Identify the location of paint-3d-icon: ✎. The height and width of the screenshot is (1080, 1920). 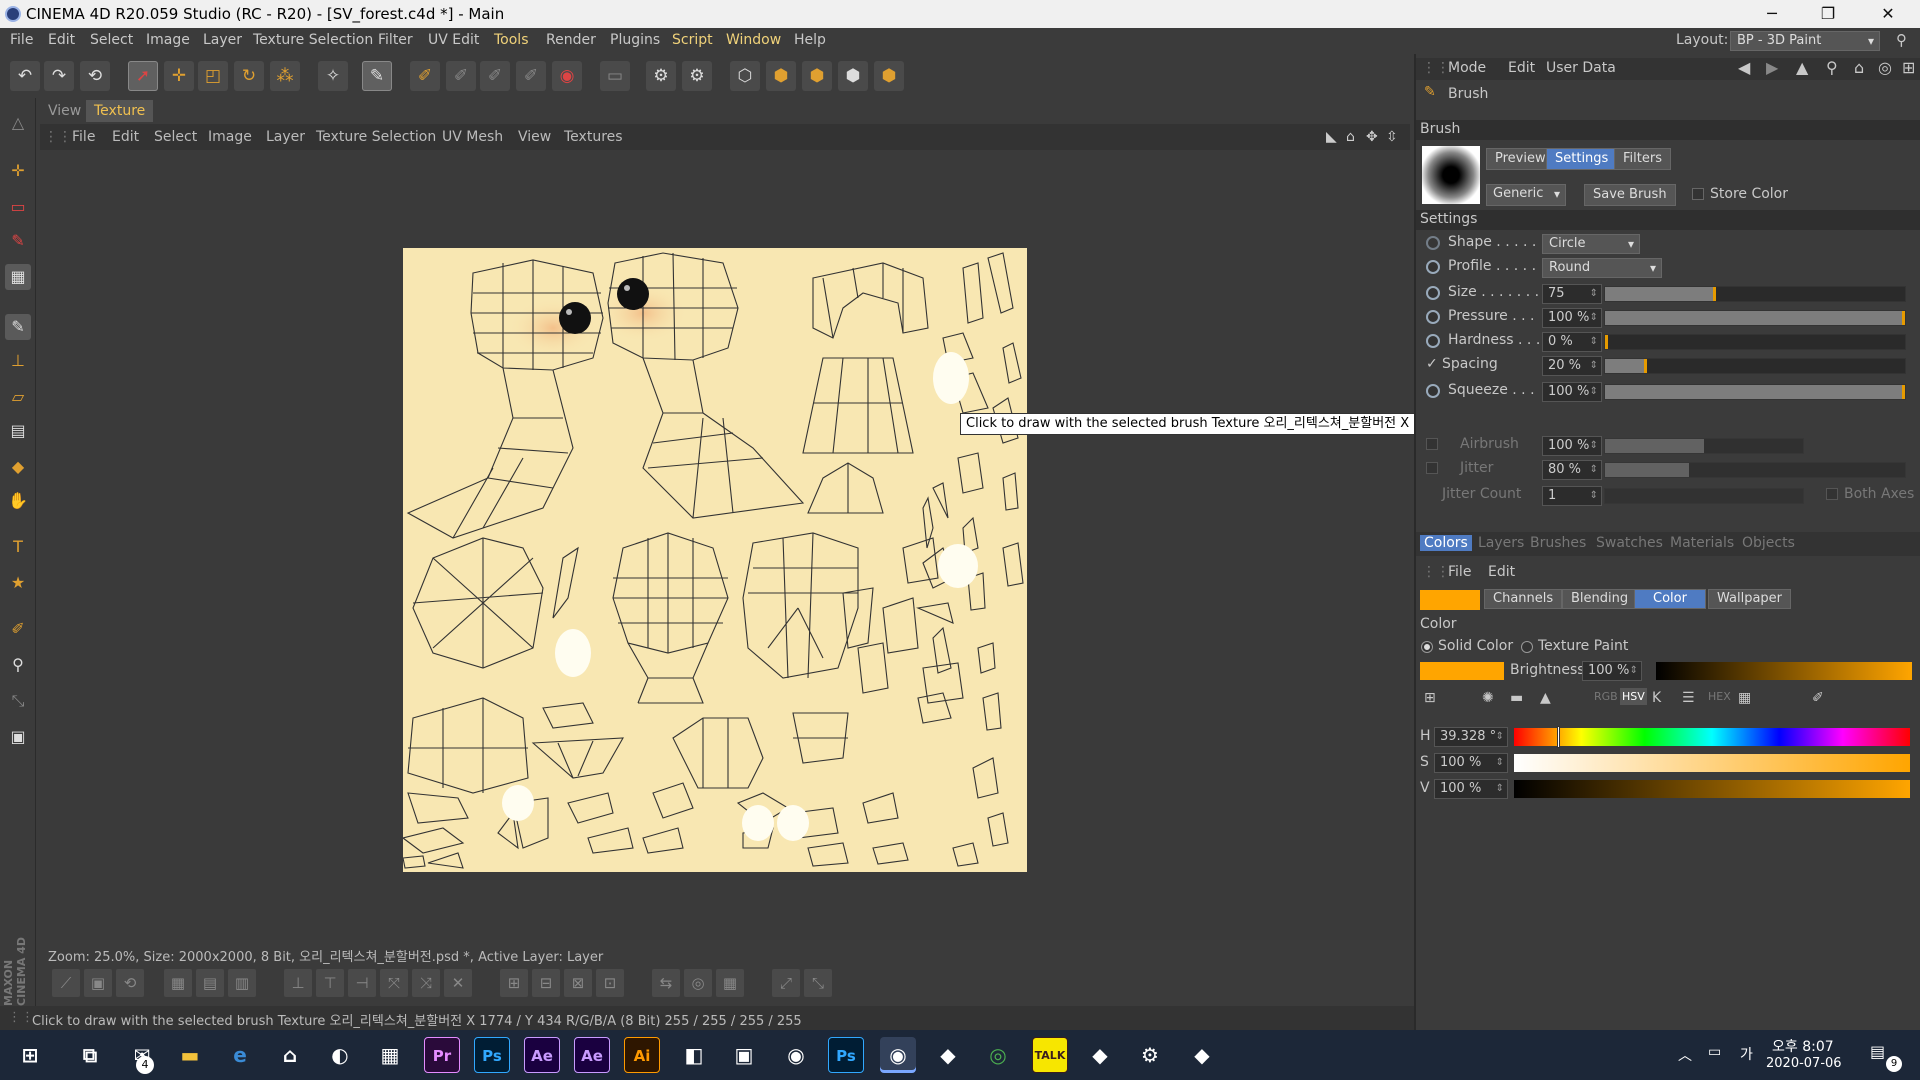
(377, 76).